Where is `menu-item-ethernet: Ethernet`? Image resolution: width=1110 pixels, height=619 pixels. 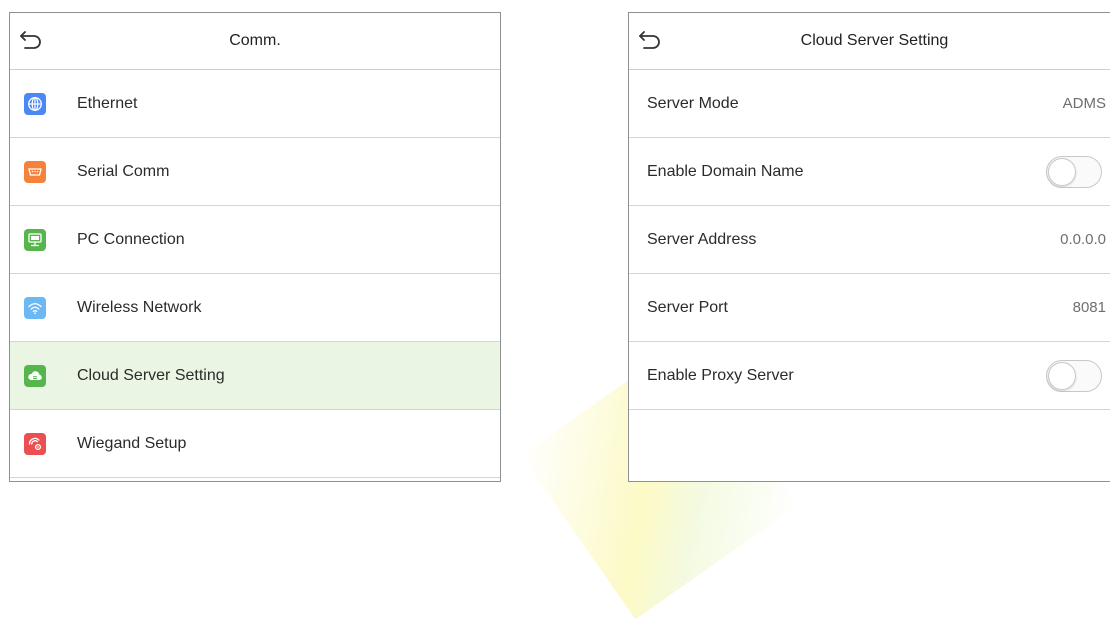 menu-item-ethernet: Ethernet is located at coordinates (255, 104).